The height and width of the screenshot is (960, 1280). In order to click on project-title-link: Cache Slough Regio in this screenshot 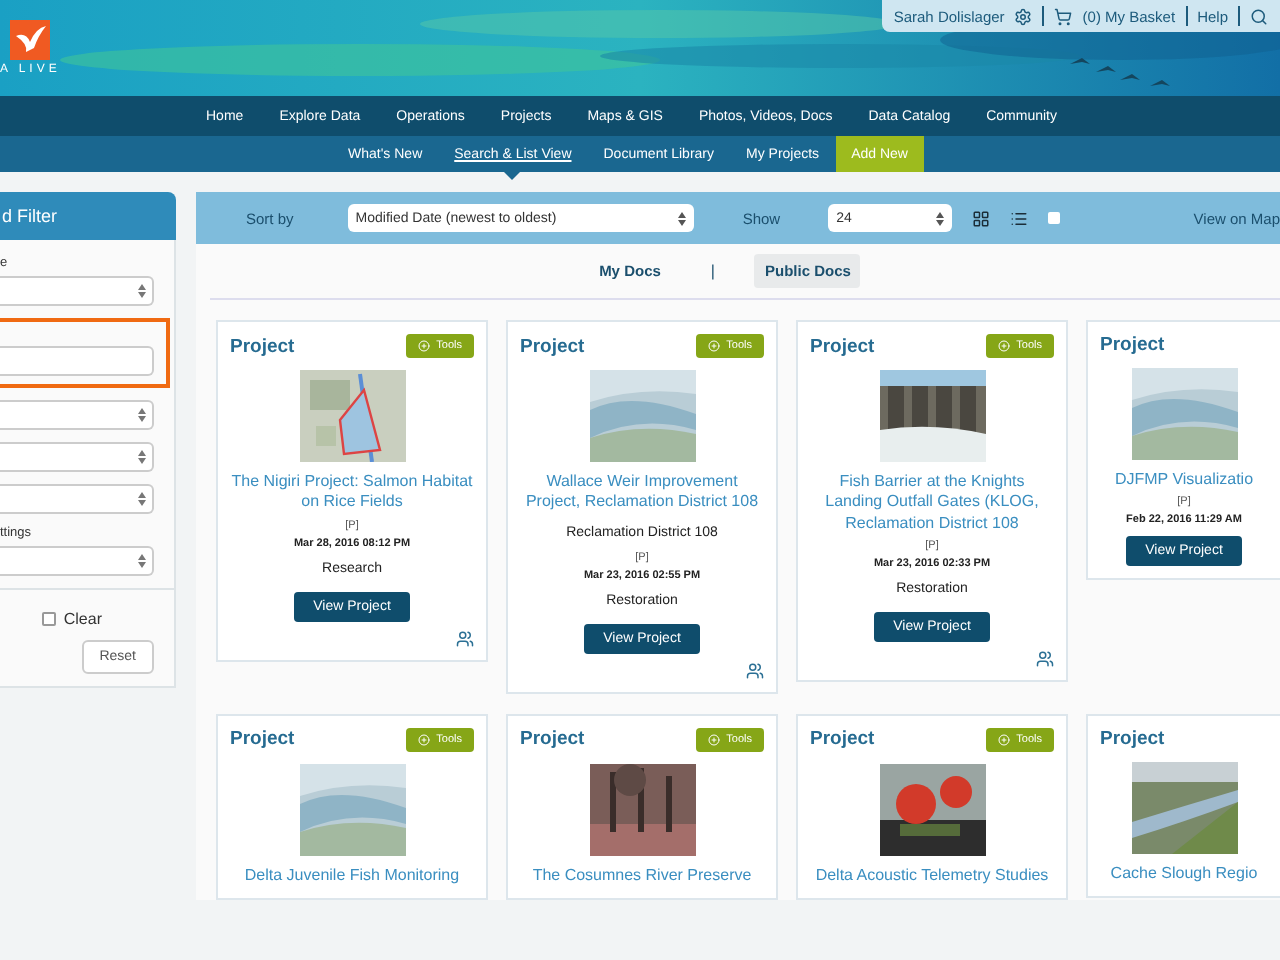, I will do `click(1184, 874)`.